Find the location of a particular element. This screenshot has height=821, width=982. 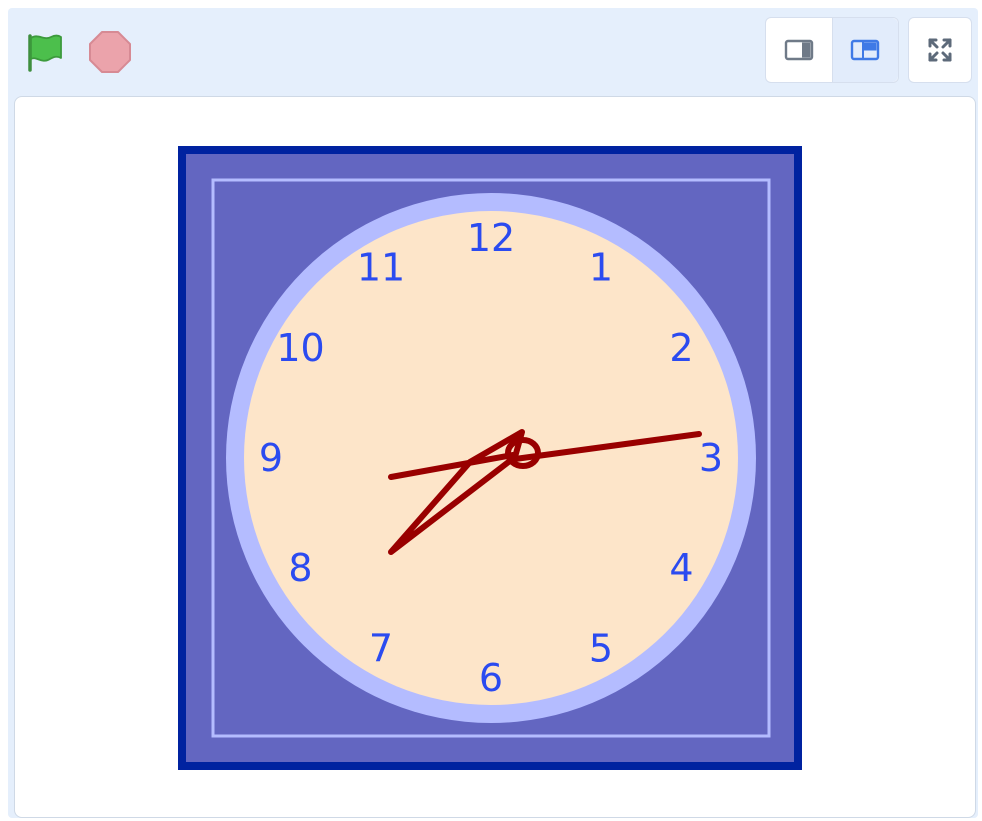

clock-numeral-6: 6 is located at coordinates (491, 678).